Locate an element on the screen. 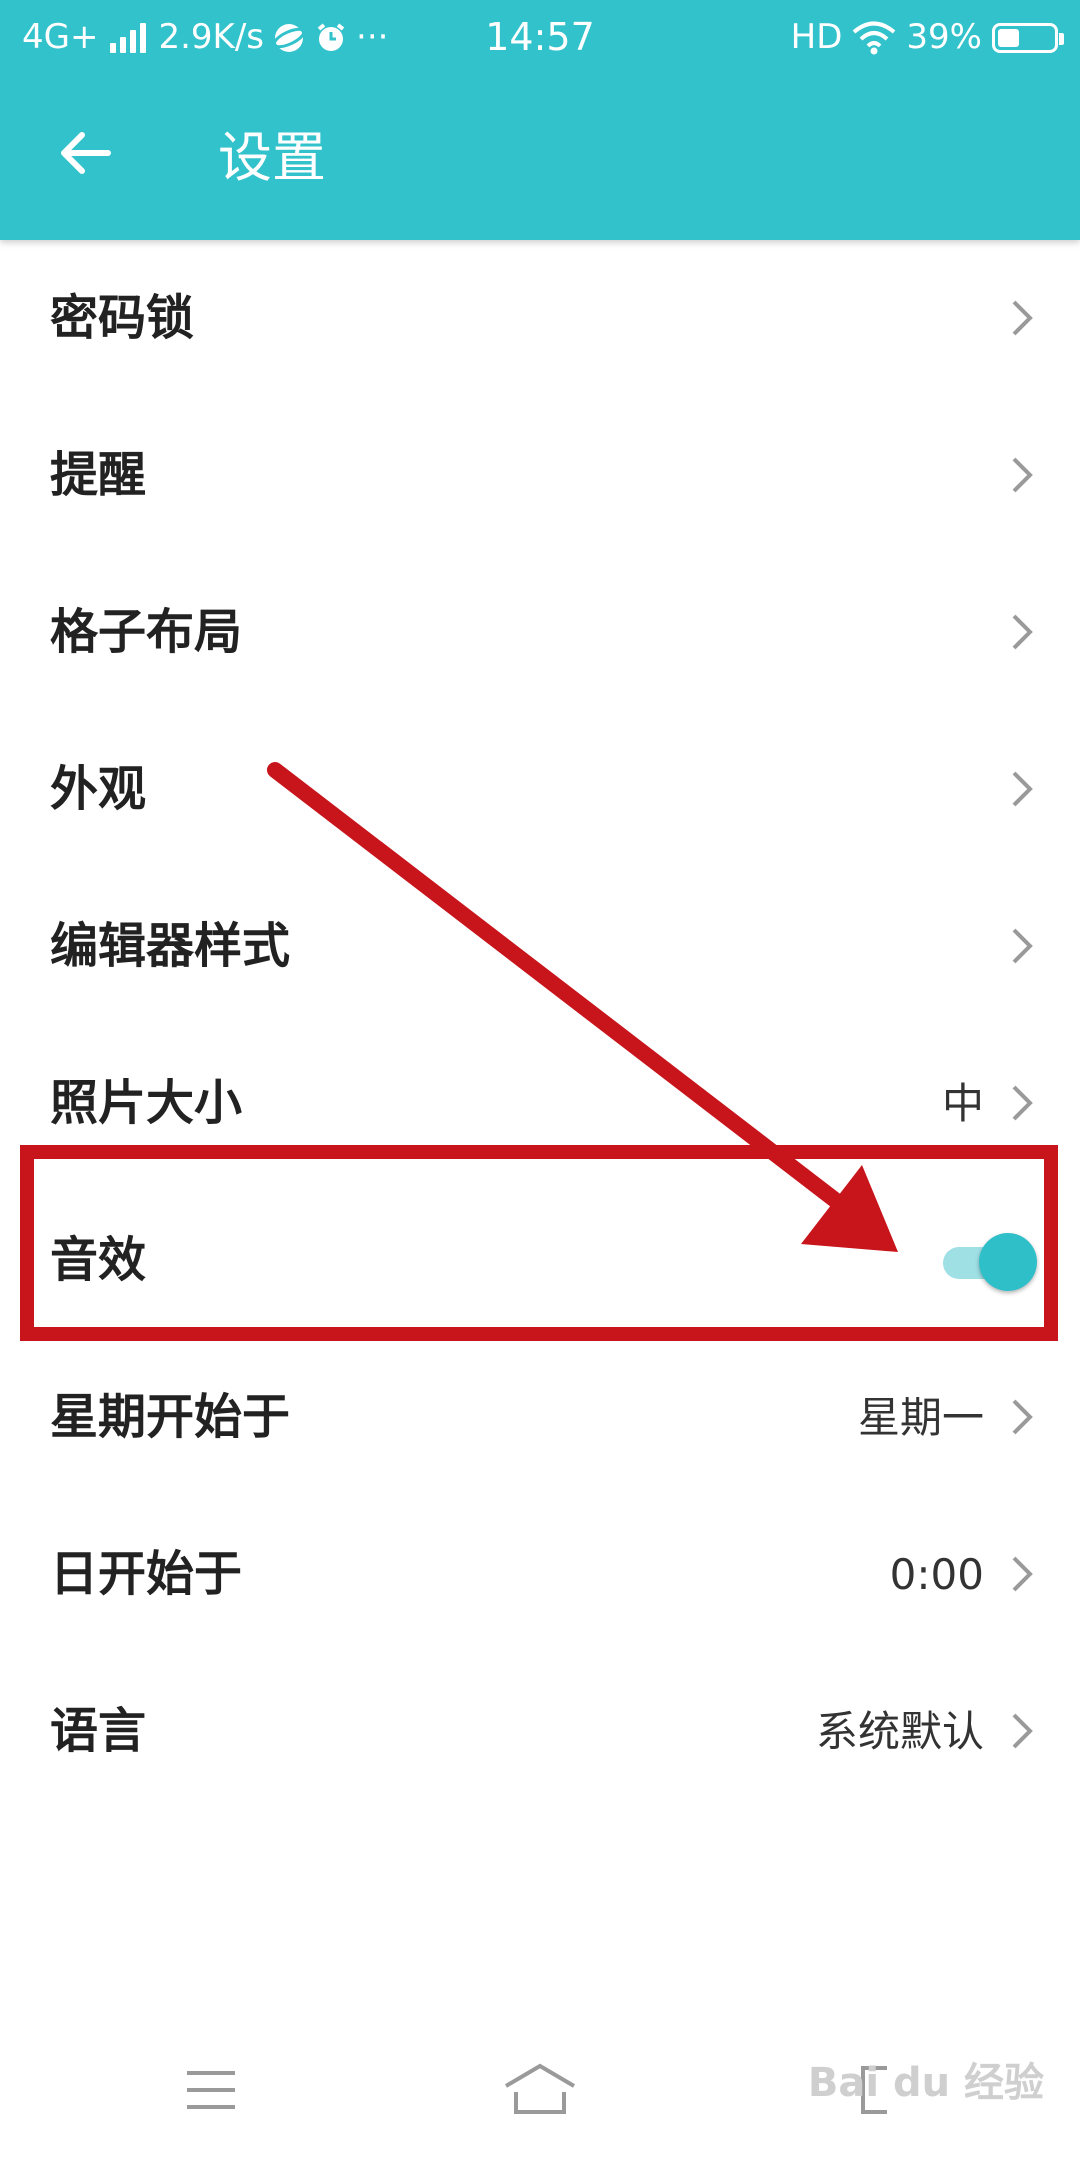 Image resolution: width=1080 pixels, height=2160 pixels. setting-label: 提醒 is located at coordinates (98, 475).